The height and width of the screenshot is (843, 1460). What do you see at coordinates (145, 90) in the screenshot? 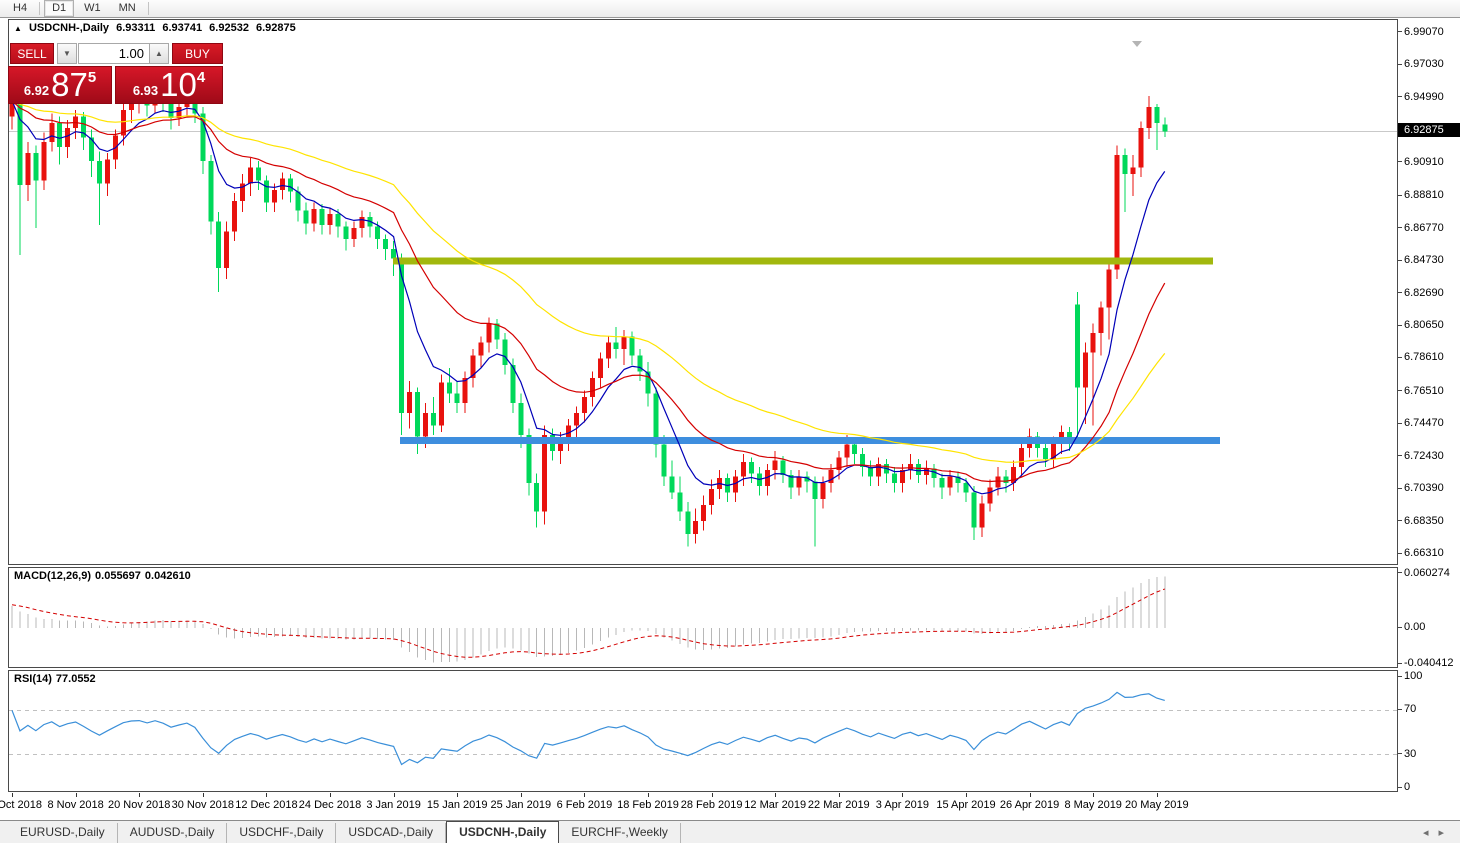
I see `buy-price-small: 6.93` at bounding box center [145, 90].